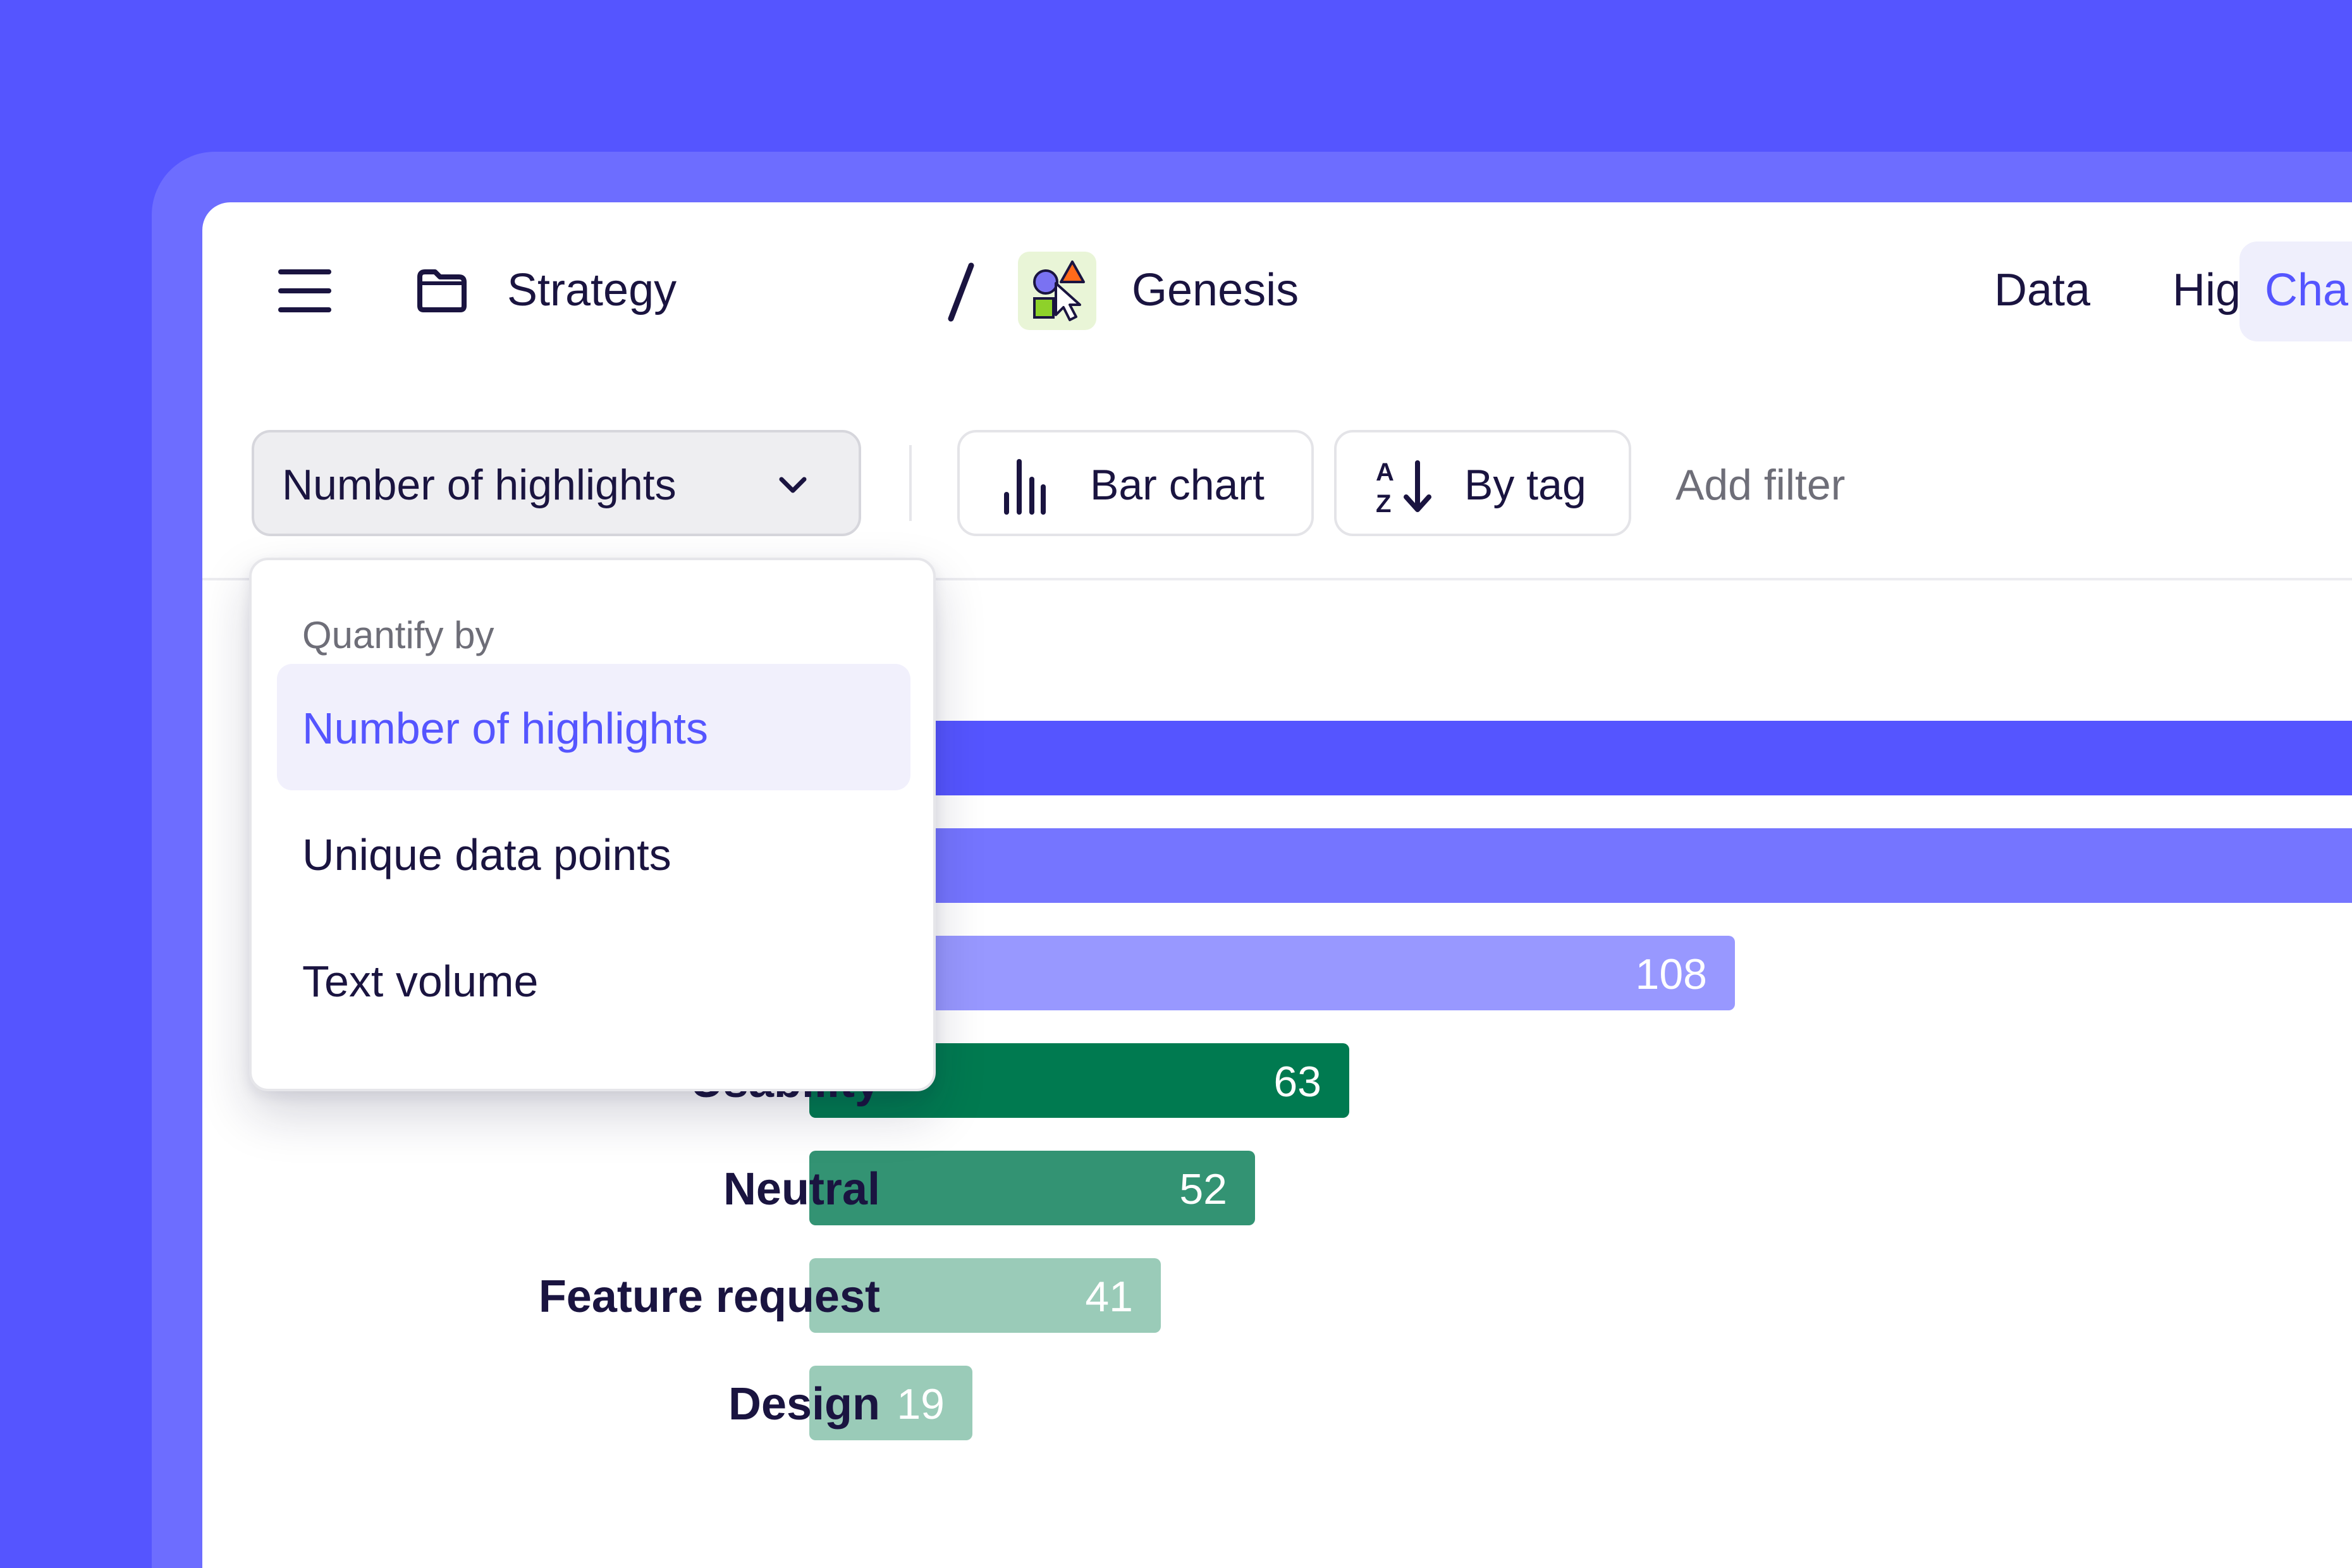  I want to click on option-label: Number of highlights, so click(505, 728).